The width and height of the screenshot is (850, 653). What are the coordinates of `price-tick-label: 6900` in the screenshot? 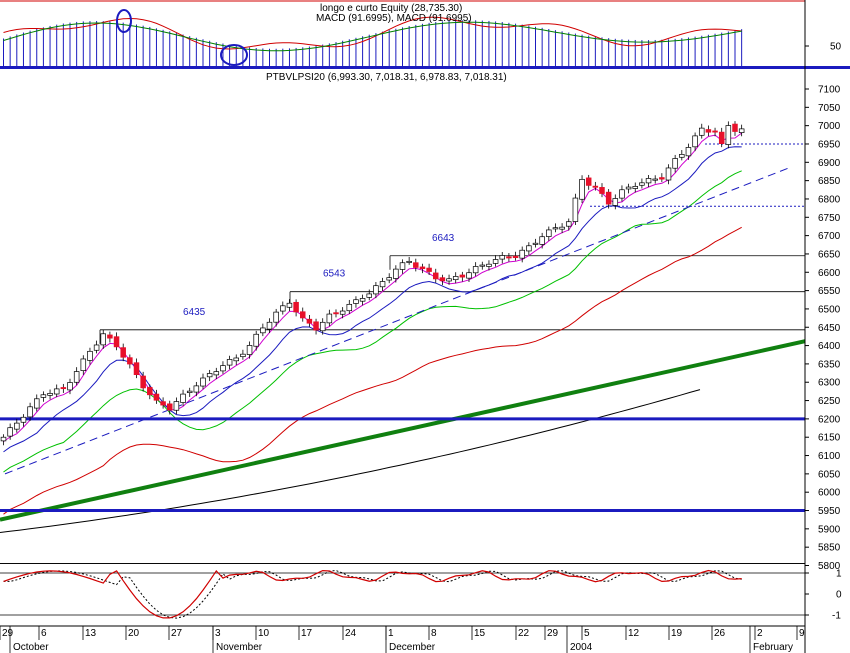 It's located at (829, 163).